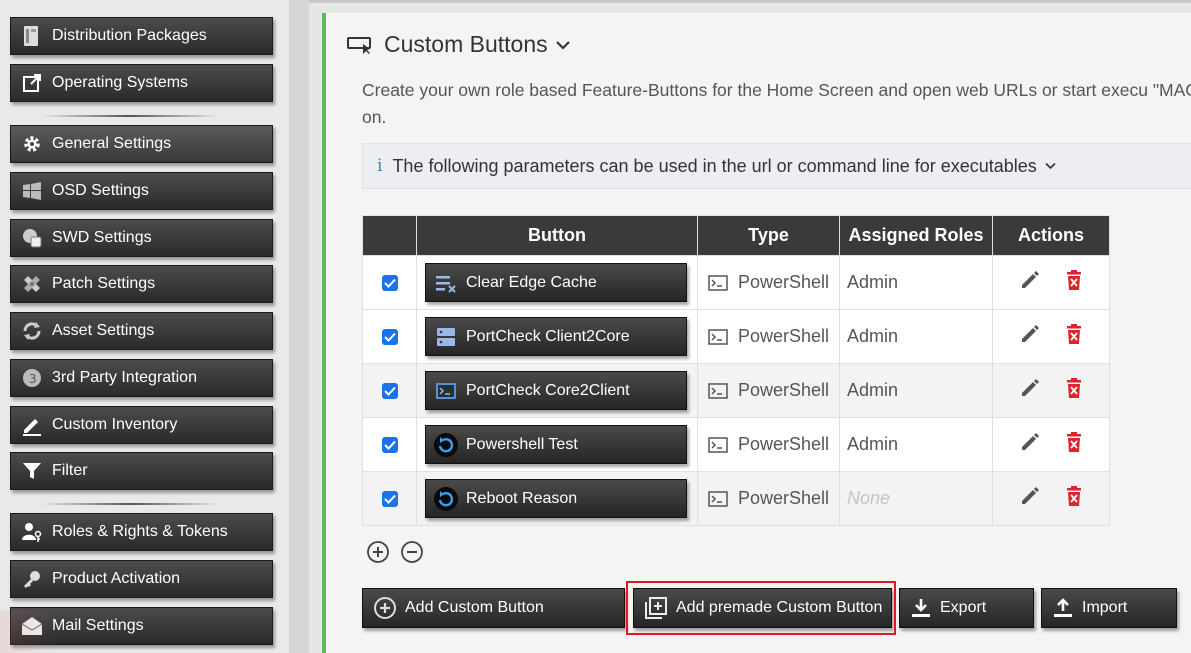  I want to click on column-header-type: Type, so click(768, 235).